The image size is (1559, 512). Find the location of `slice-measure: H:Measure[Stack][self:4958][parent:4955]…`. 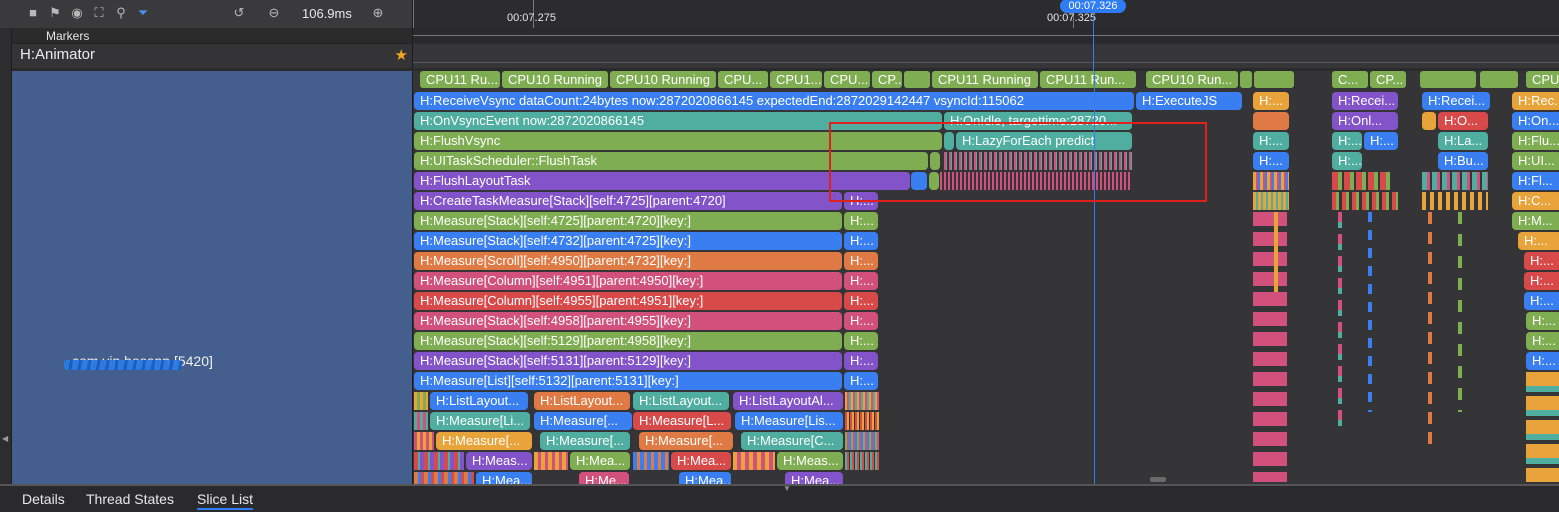

slice-measure: H:Measure[Stack][self:4958][parent:4955]… is located at coordinates (628, 321).